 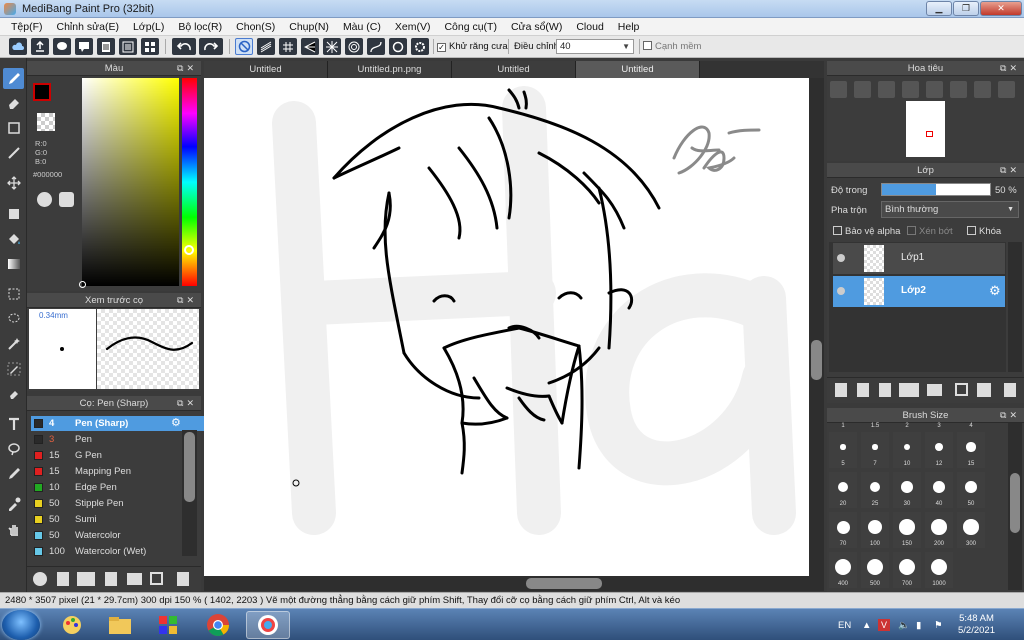 What do you see at coordinates (13, 423) in the screenshot?
I see `text-tool-icon` at bounding box center [13, 423].